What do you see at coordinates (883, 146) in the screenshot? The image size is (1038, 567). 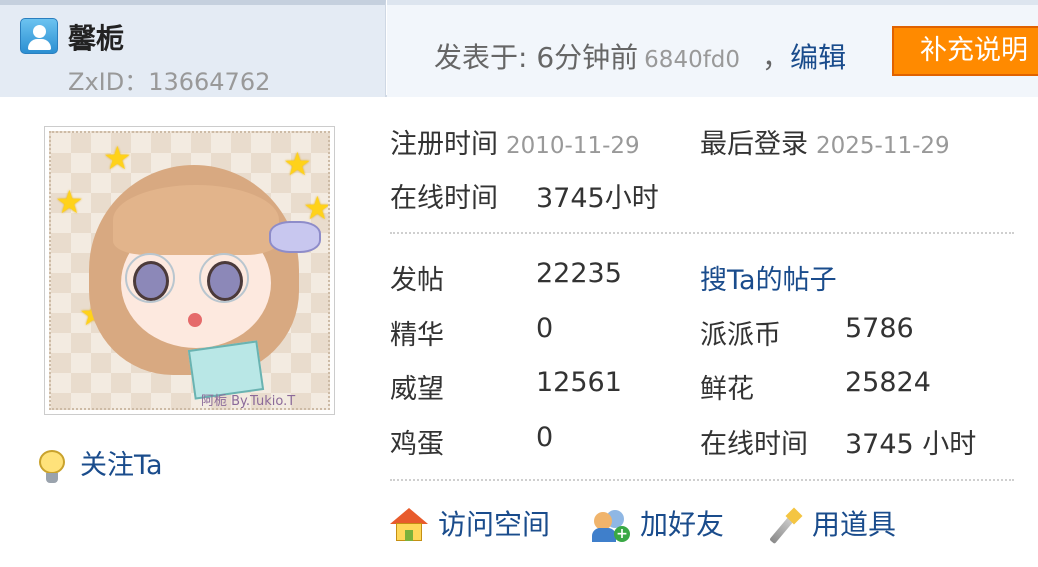 I see `last-login-value: 2025-11-29` at bounding box center [883, 146].